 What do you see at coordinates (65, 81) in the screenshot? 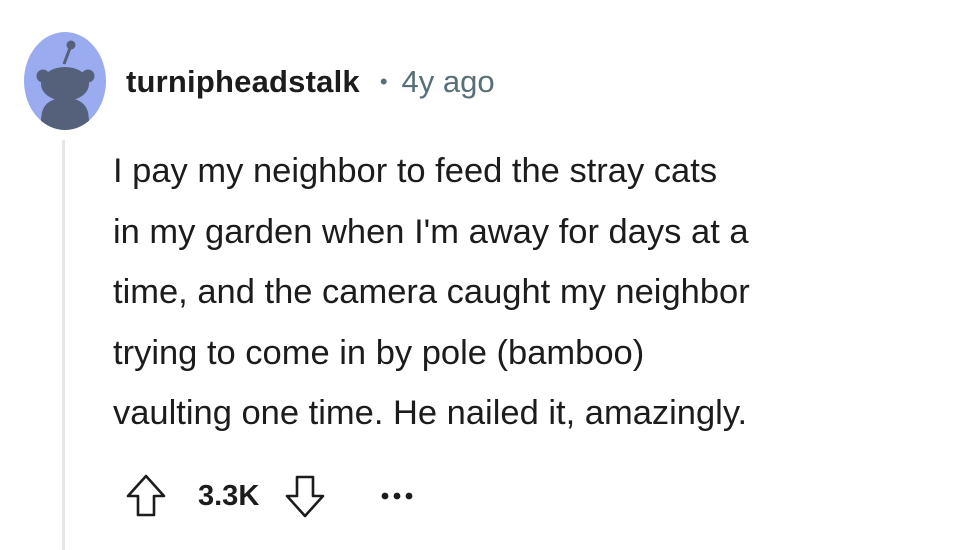
I see `snoo-avatar-icon` at bounding box center [65, 81].